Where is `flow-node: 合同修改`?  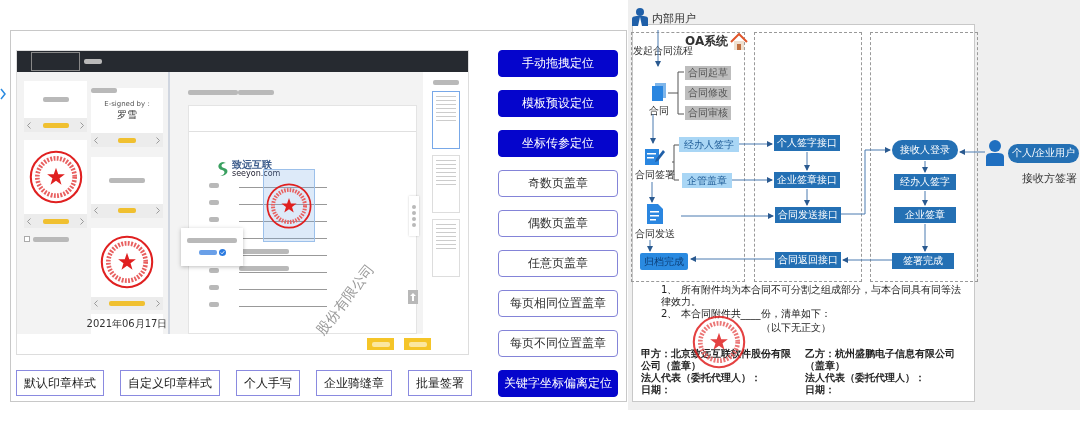
flow-node: 合同修改 is located at coordinates (708, 93).